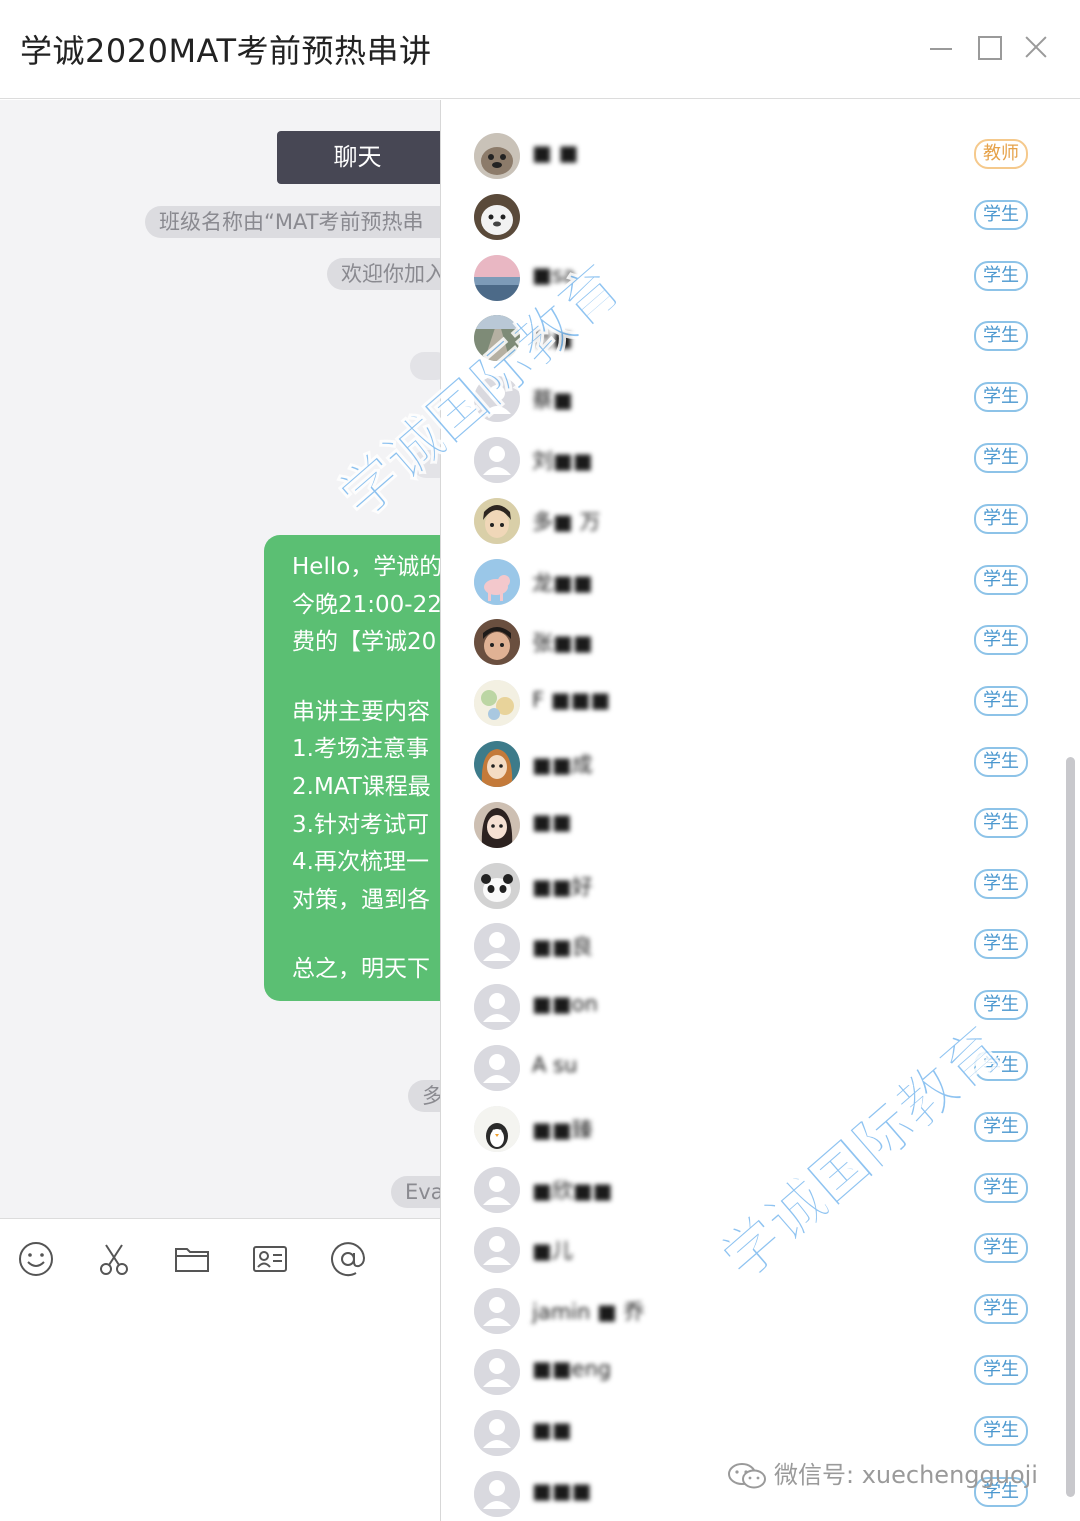 This screenshot has height=1521, width=1080. What do you see at coordinates (366, 567) in the screenshot?
I see `message-line: Hello，学诚的` at bounding box center [366, 567].